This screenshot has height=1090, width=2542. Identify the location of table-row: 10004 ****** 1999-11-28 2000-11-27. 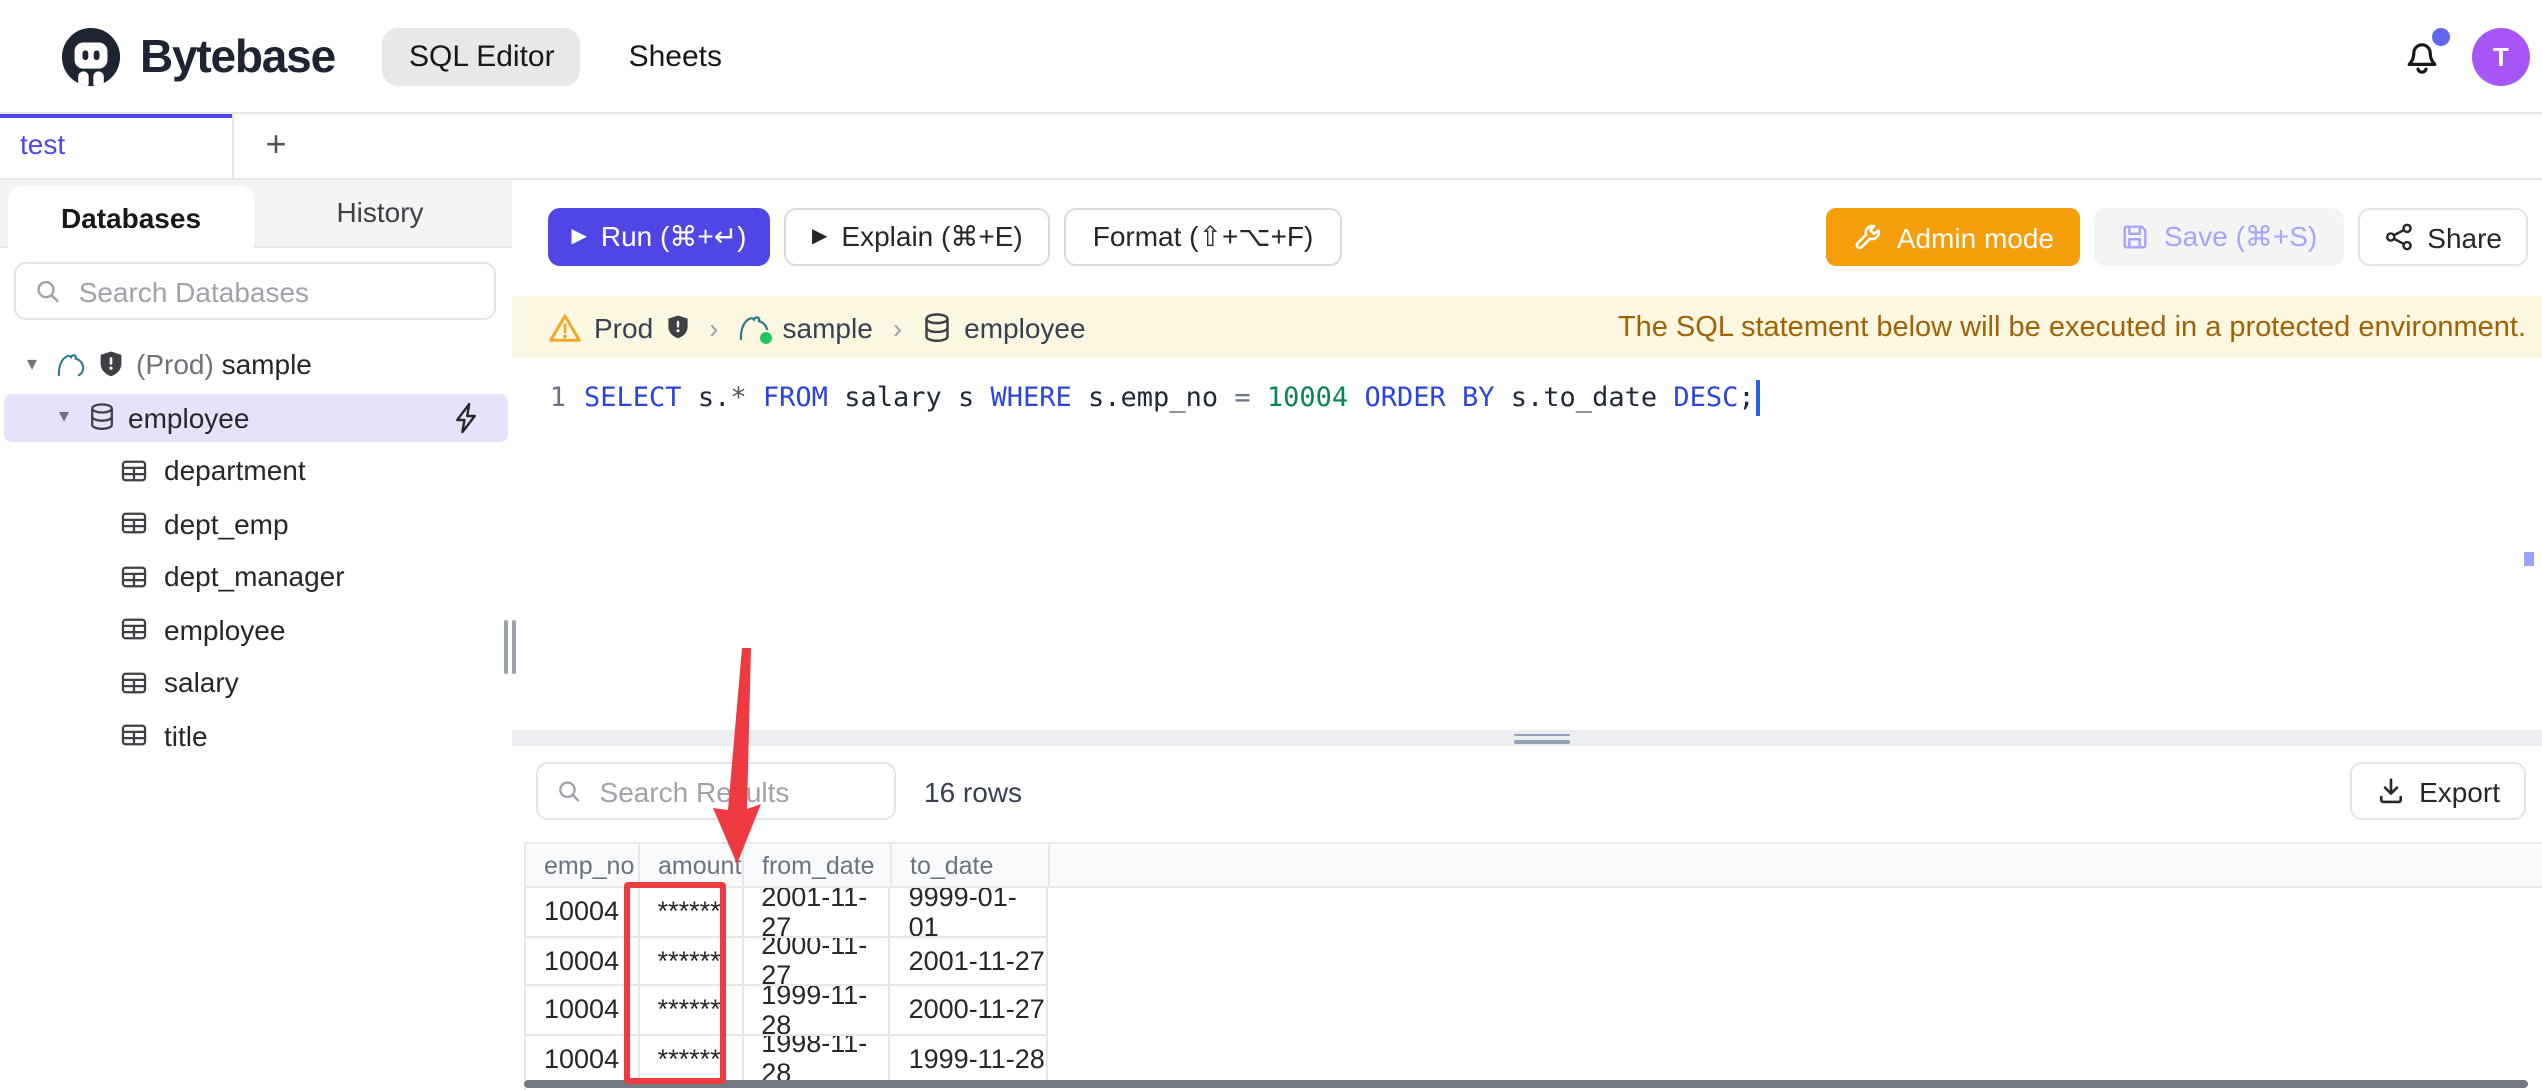
(787, 1010).